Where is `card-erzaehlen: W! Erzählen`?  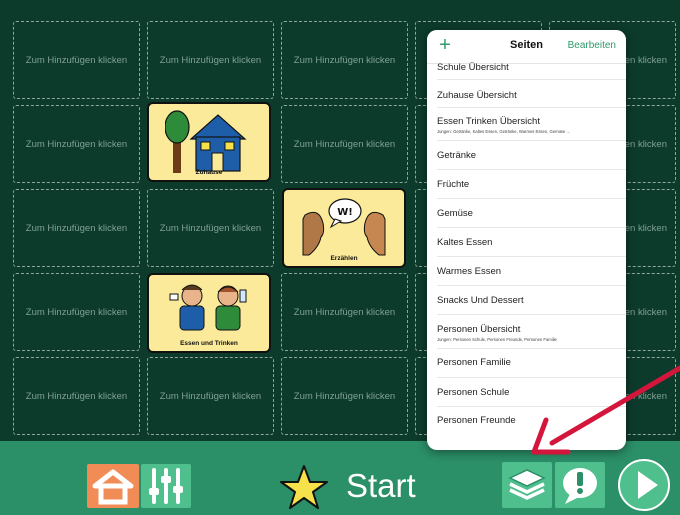
card-erzaehlen: W! Erzählen is located at coordinates (344, 228).